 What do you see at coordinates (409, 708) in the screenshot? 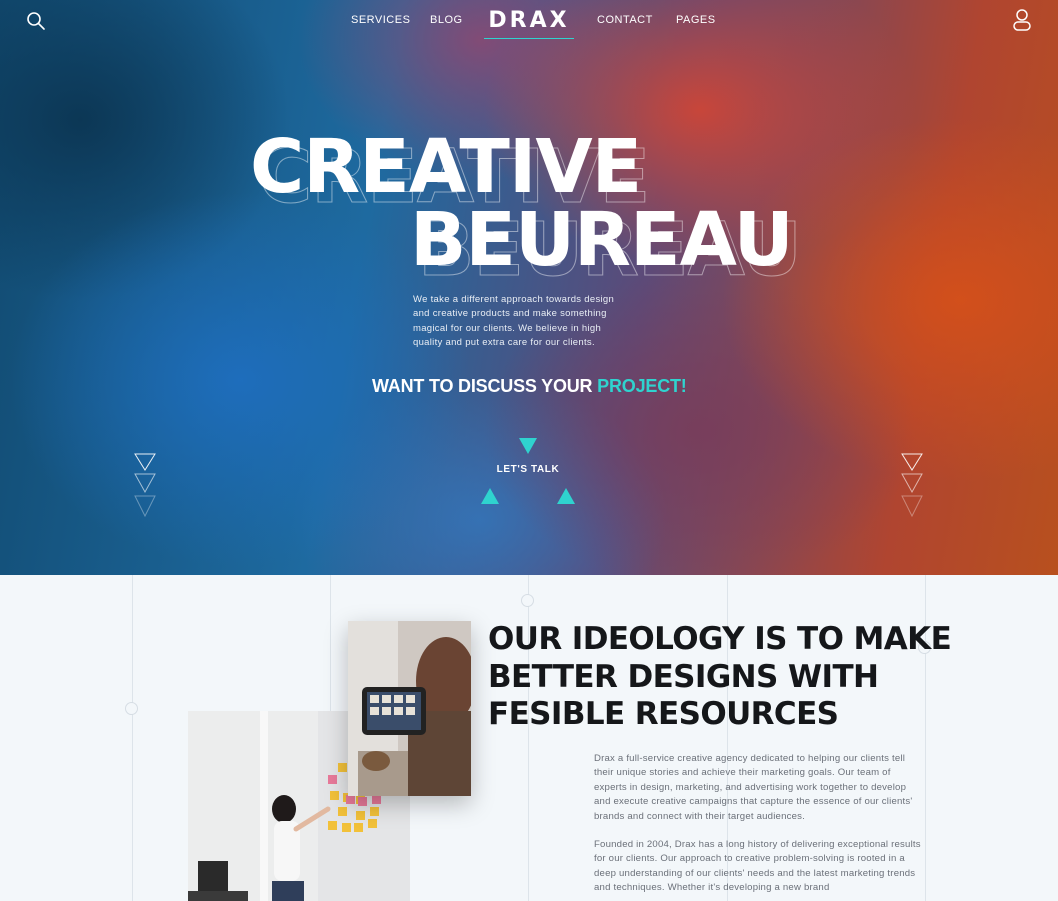
I see `tablet-photo` at bounding box center [409, 708].